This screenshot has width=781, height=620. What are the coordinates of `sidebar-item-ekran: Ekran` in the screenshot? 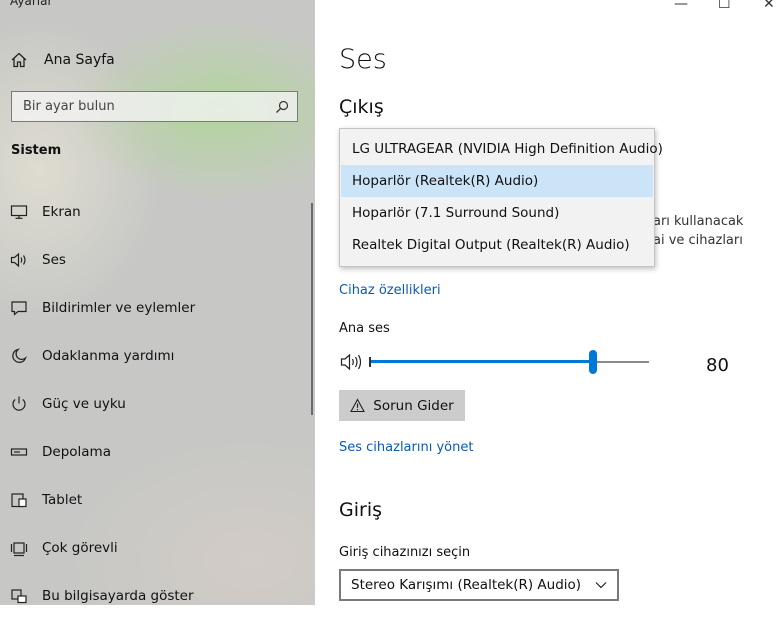 It's located at (156, 212).